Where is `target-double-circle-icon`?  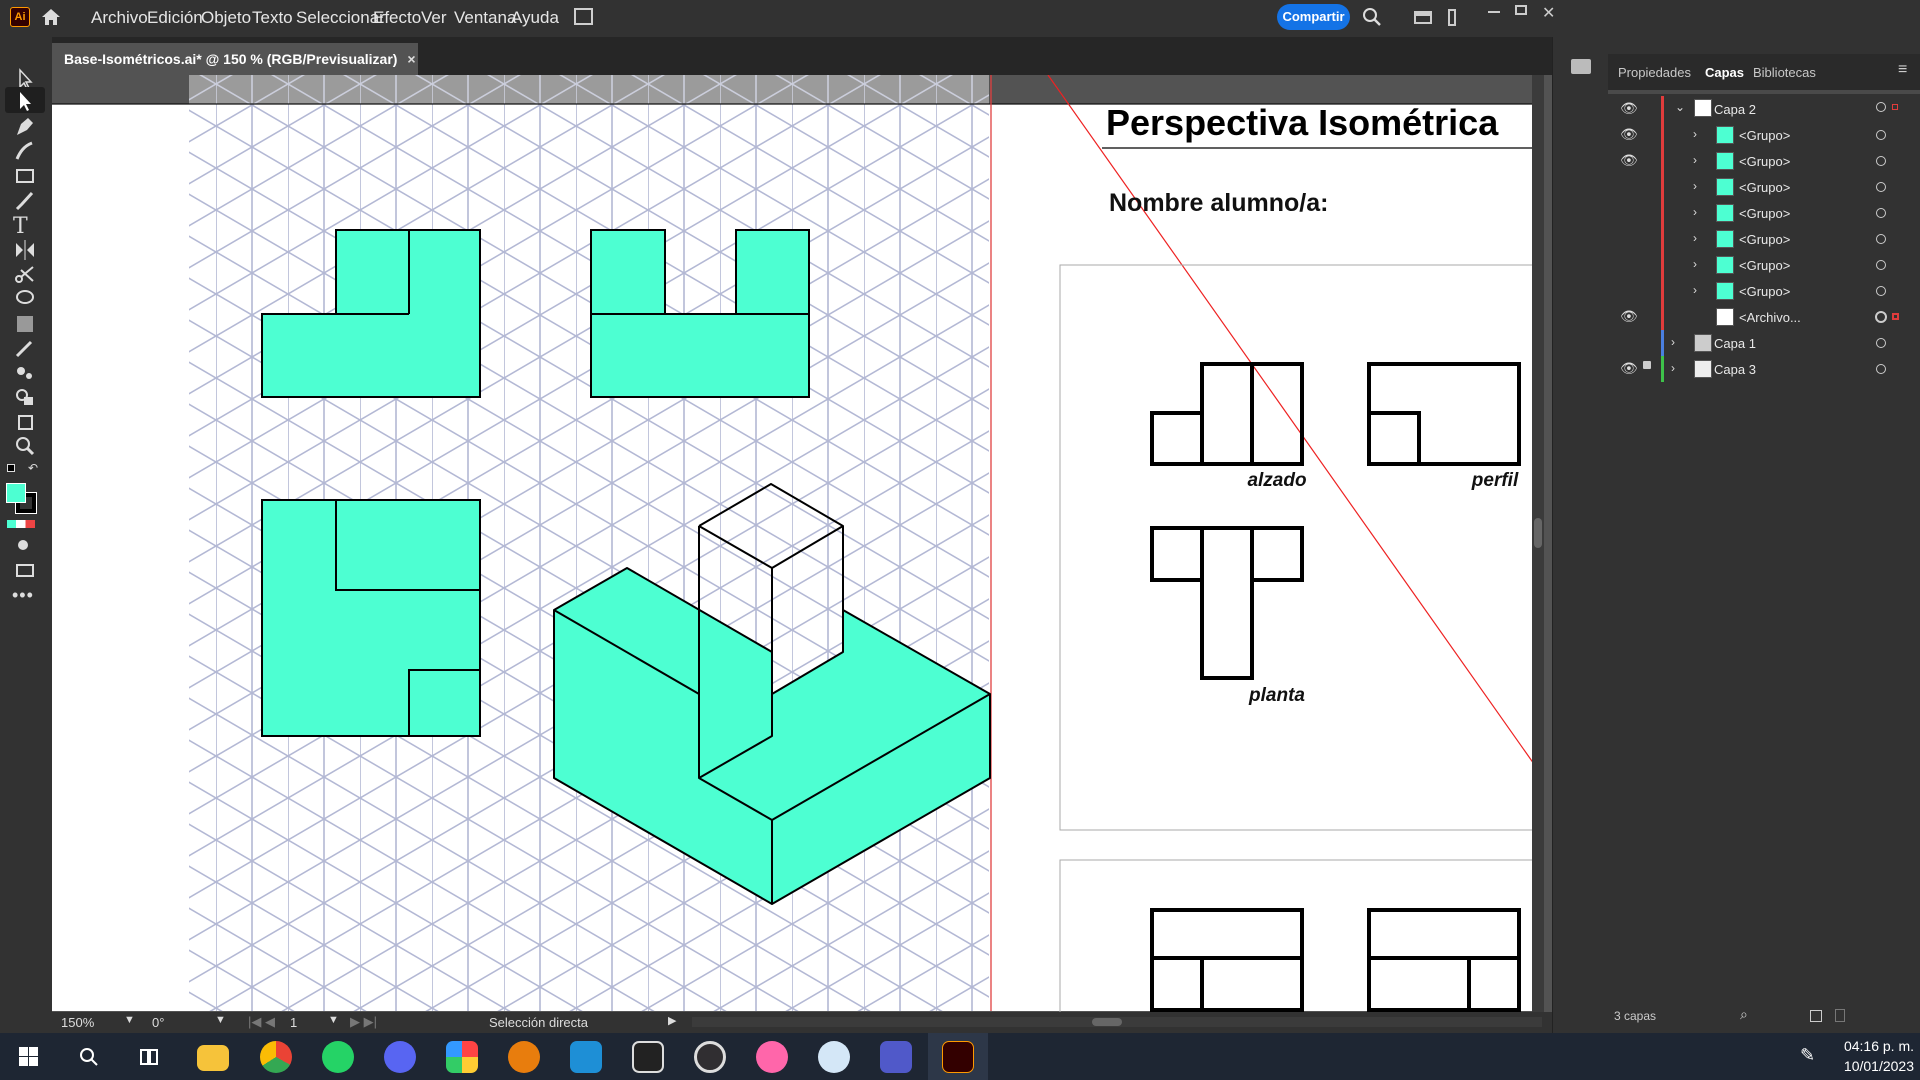
target-double-circle-icon is located at coordinates (1881, 317).